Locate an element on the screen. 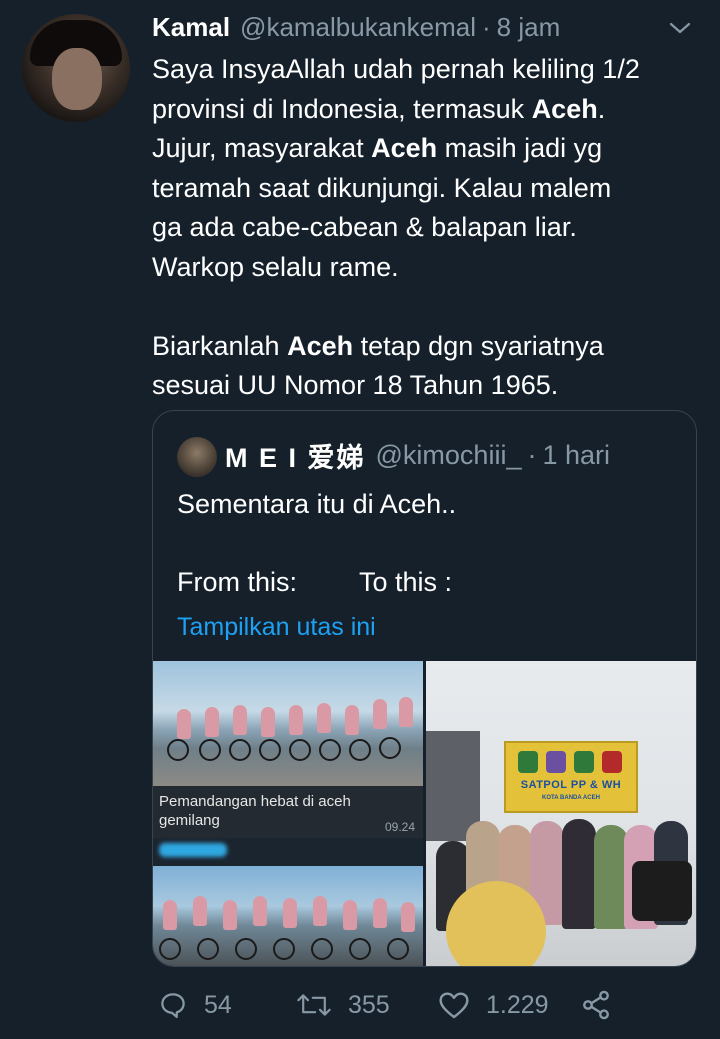 This screenshot has height=1039, width=720. tweet-actions: 54 355 1.229 is located at coordinates (387, 1005).